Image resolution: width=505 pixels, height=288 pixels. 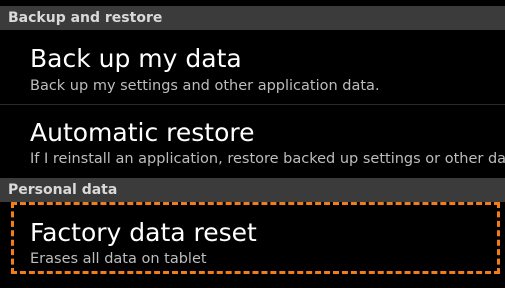 I want to click on preference-summary: Erases all data on tablet, so click(x=118, y=259).